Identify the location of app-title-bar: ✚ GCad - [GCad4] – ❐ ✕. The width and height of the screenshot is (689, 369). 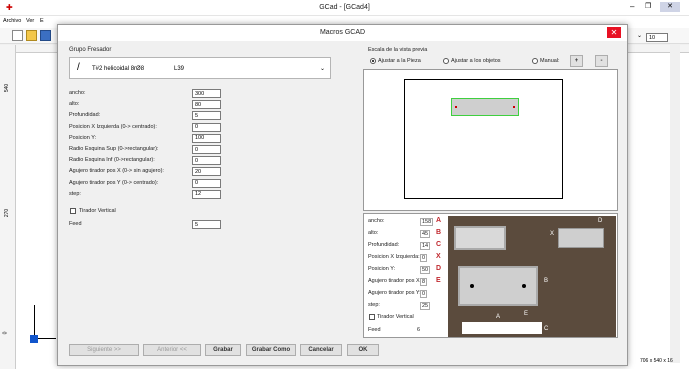
(344, 8).